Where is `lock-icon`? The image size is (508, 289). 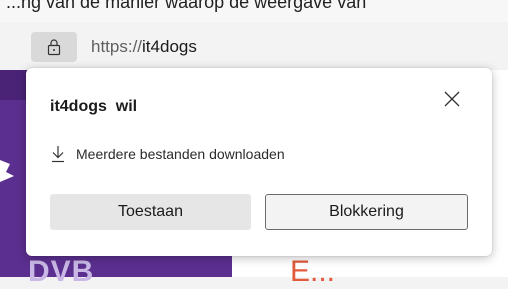
lock-icon is located at coordinates (54, 47).